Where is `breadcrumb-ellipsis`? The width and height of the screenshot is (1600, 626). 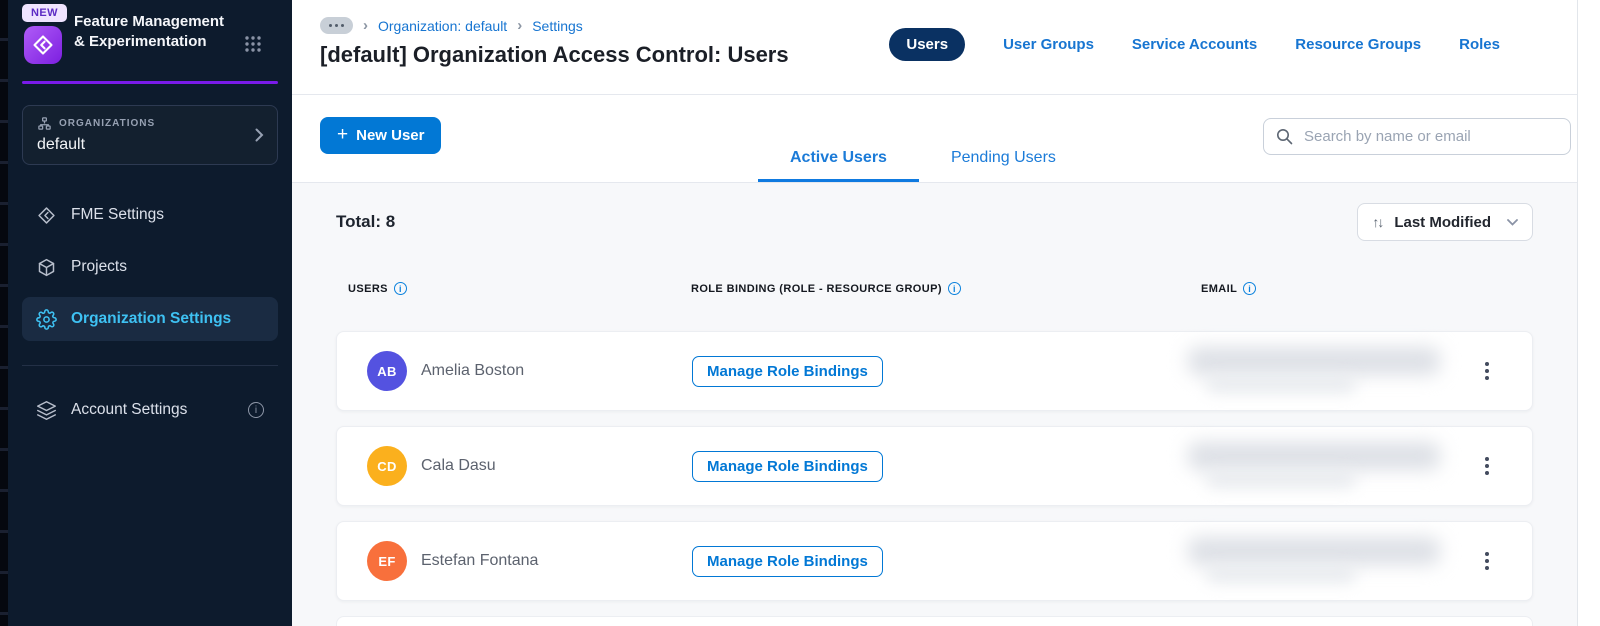 breadcrumb-ellipsis is located at coordinates (336, 25).